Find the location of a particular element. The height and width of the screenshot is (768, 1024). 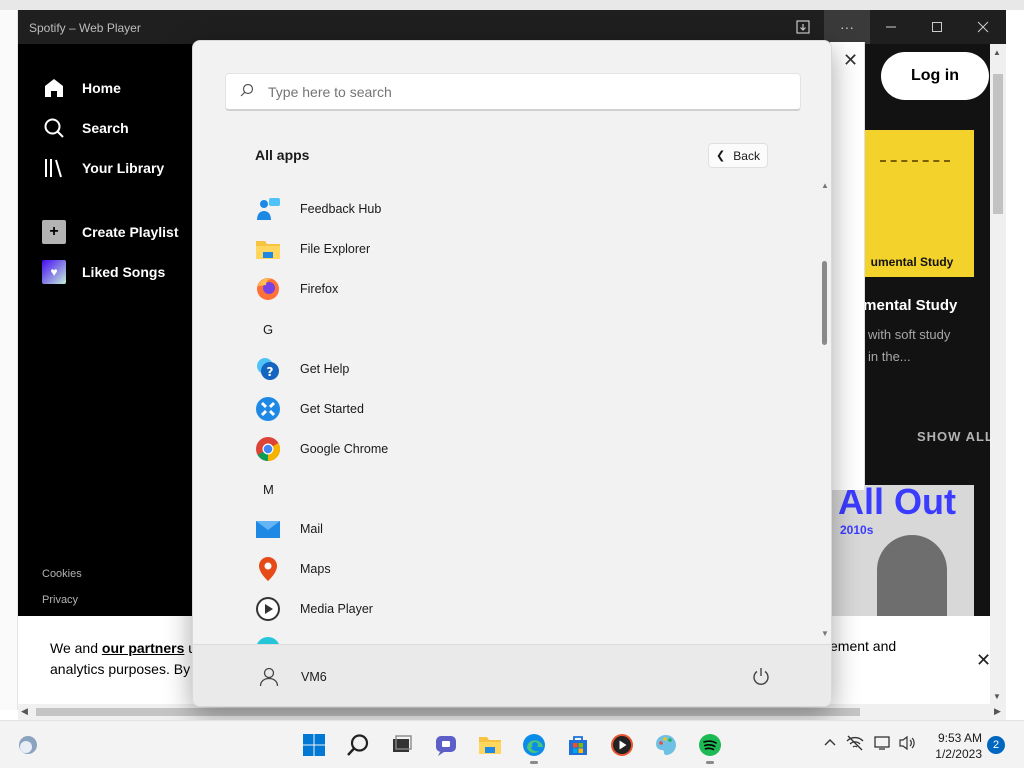

start-menu-scrollbar: ▲ ▼ is located at coordinates (825, 411).